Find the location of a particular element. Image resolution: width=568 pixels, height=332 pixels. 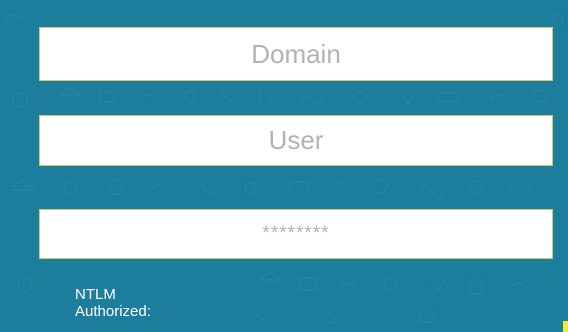

password-input is located at coordinates (296, 234).